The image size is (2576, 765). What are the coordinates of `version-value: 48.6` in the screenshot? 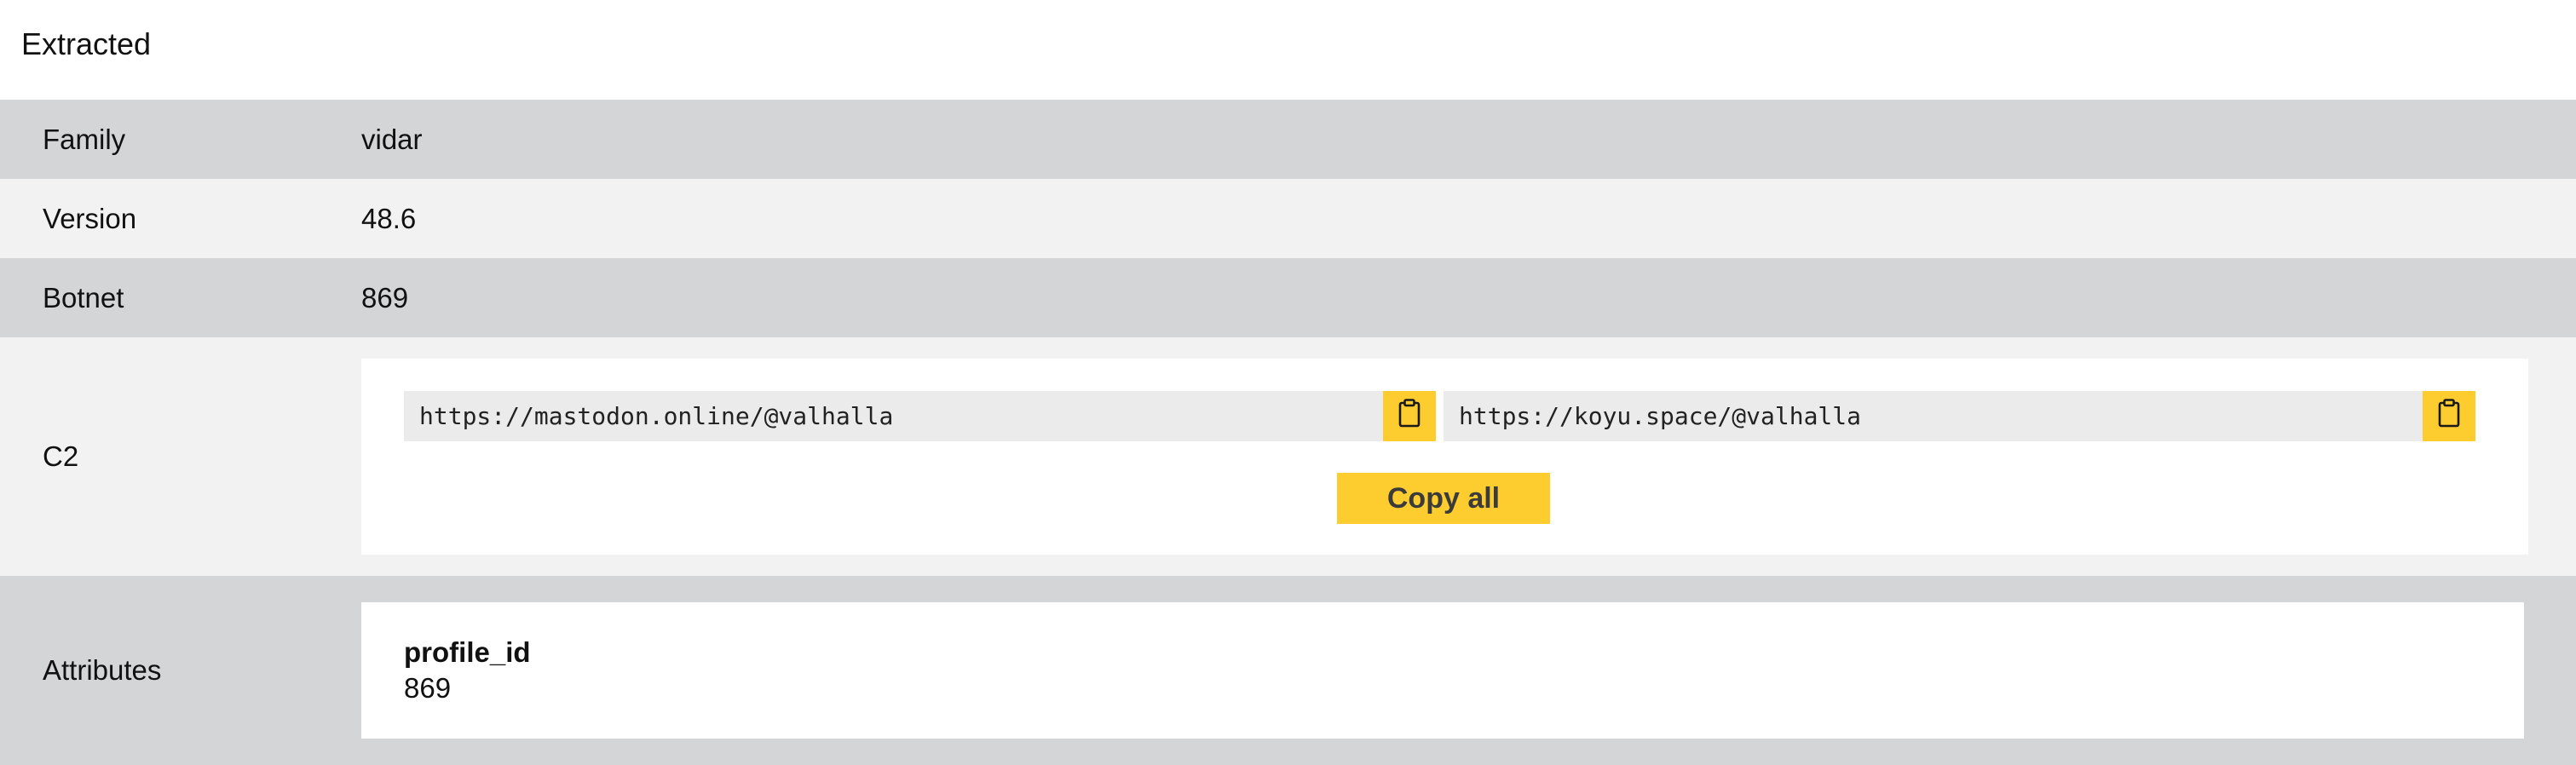 It's located at (389, 218).